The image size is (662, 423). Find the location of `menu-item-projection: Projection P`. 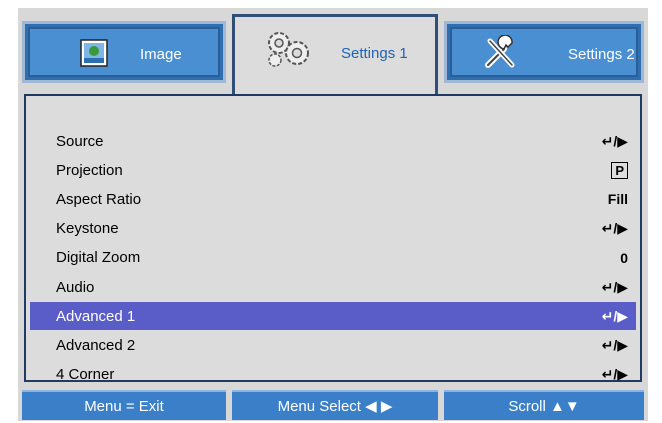

menu-item-projection: Projection P is located at coordinates (333, 170).